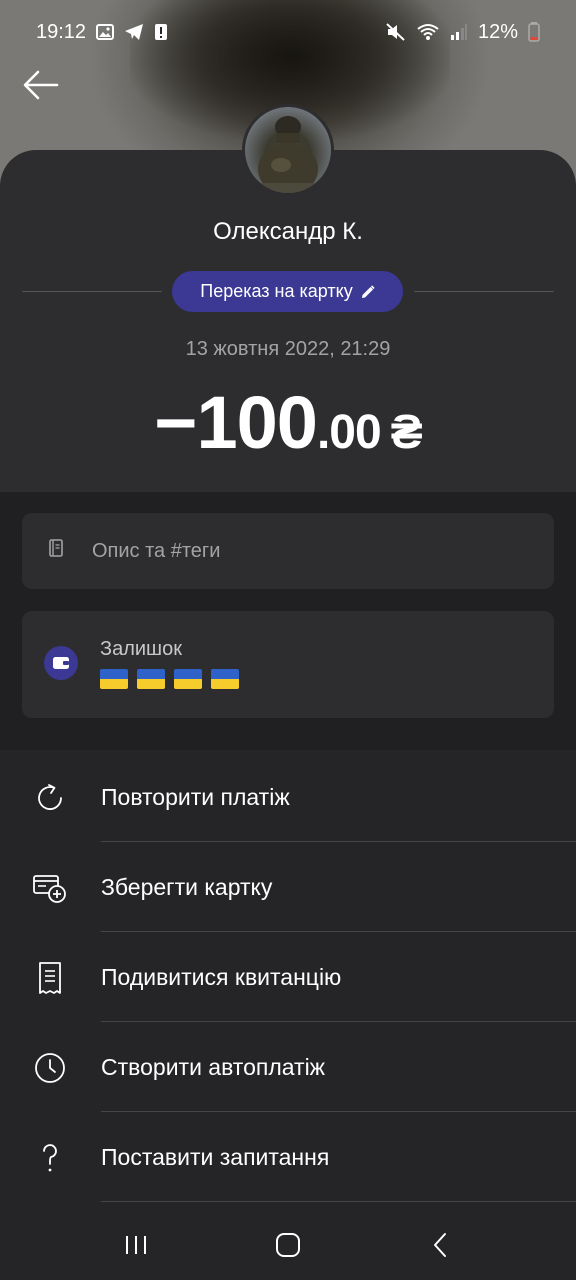 This screenshot has width=576, height=1280. Describe the element at coordinates (195, 796) in the screenshot. I see `menu-item-label: Повторити платіж` at that location.